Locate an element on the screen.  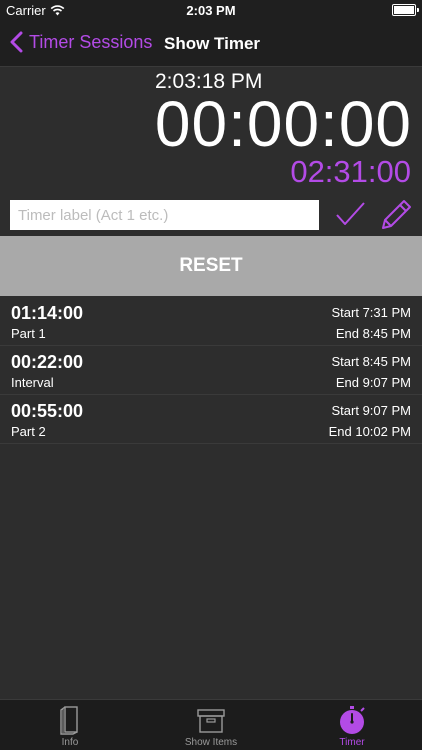
nav-bar: Timer Sessions Show Timer is located at coordinates (211, 44).